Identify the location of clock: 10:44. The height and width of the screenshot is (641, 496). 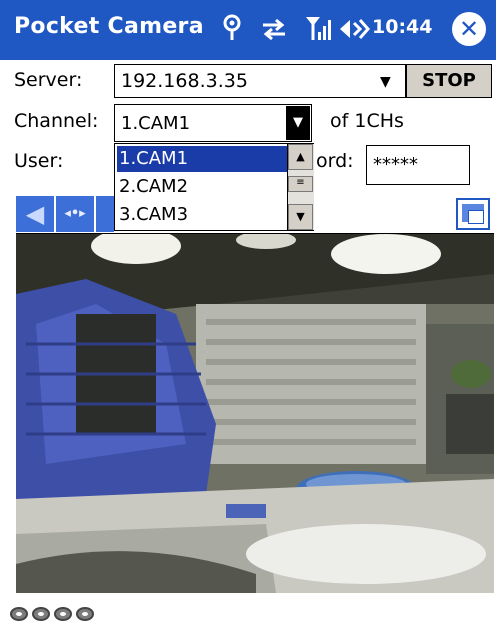
(402, 27).